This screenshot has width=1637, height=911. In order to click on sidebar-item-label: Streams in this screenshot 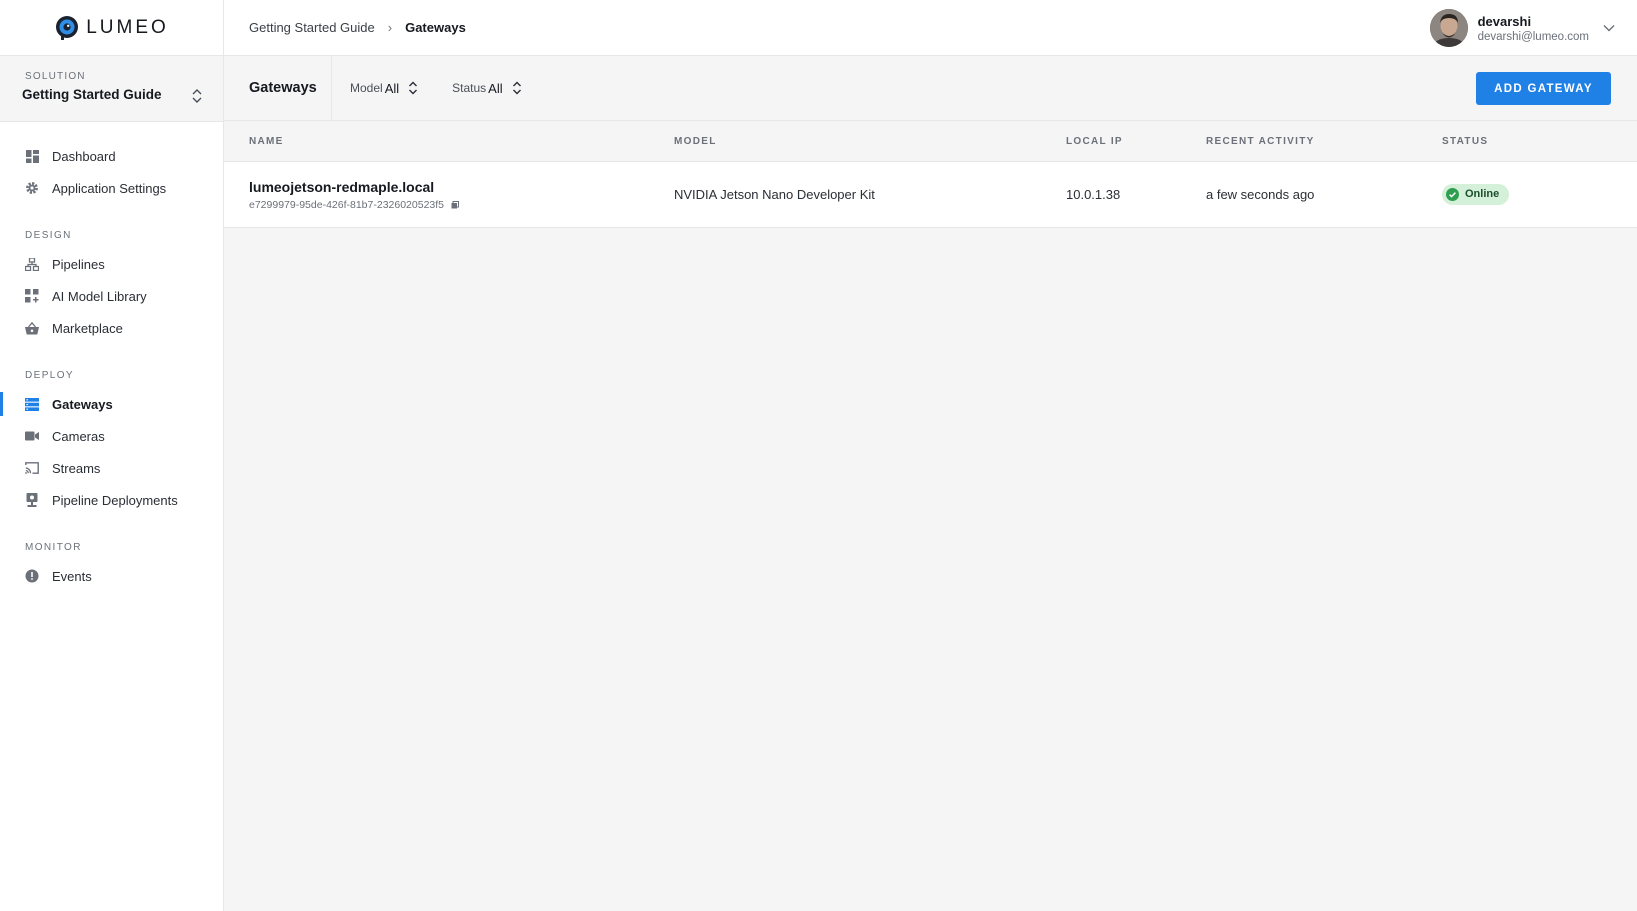, I will do `click(76, 468)`.